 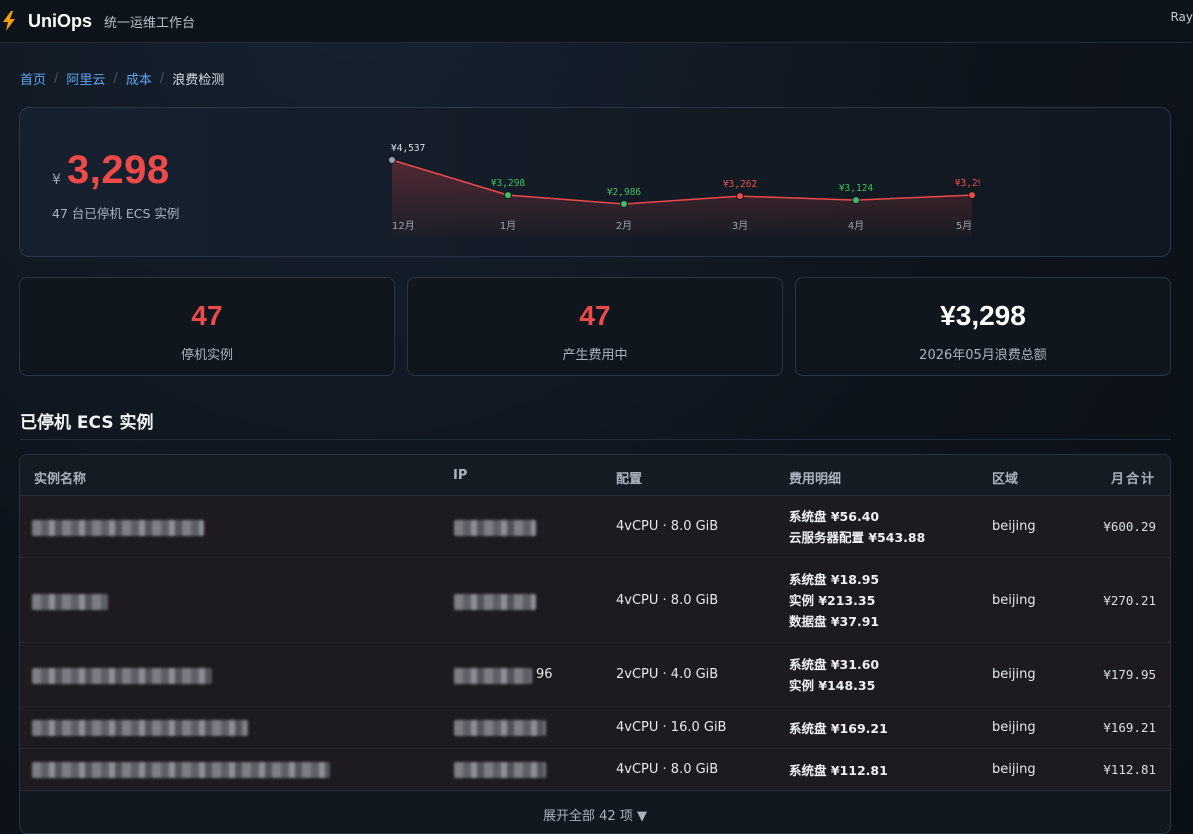 What do you see at coordinates (740, 226) in the screenshot?
I see `trend-month-label: 3月` at bounding box center [740, 226].